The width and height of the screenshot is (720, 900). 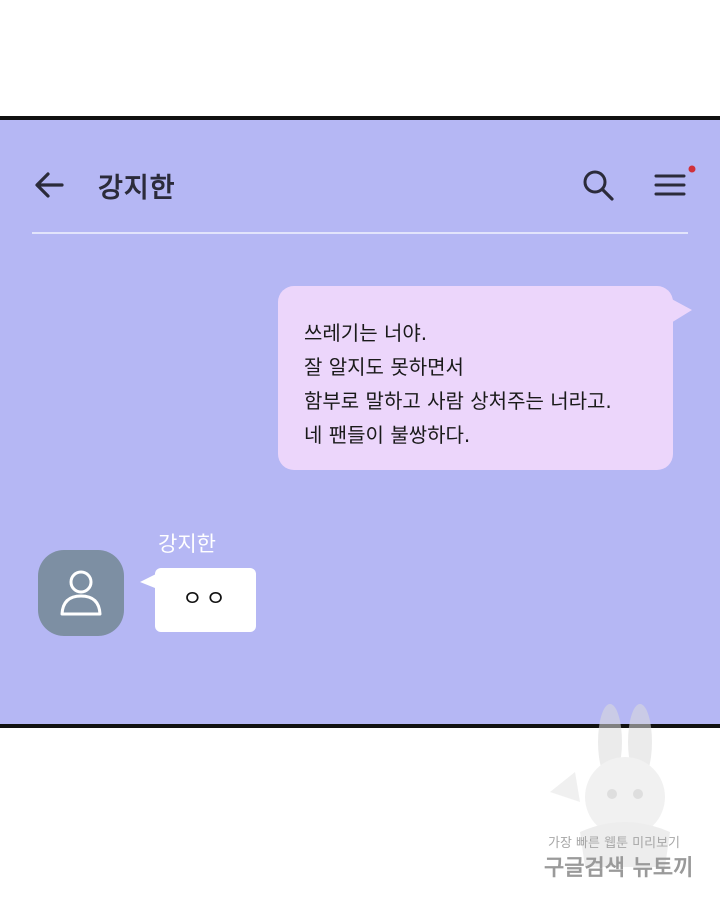 I want to click on watermark-brand: 구글검색 뉴토끼, so click(x=619, y=868).